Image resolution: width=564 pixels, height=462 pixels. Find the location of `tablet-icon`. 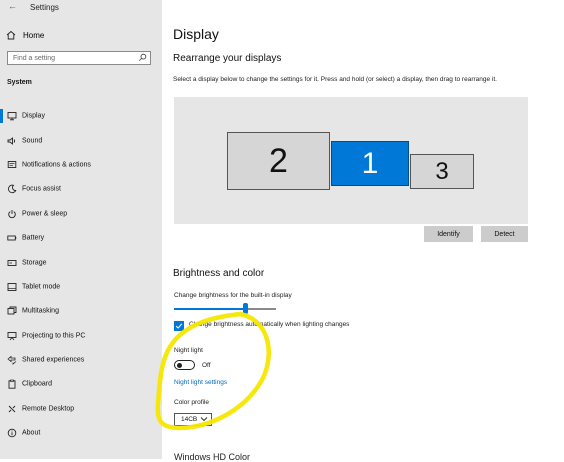

tablet-icon is located at coordinates (12, 287).